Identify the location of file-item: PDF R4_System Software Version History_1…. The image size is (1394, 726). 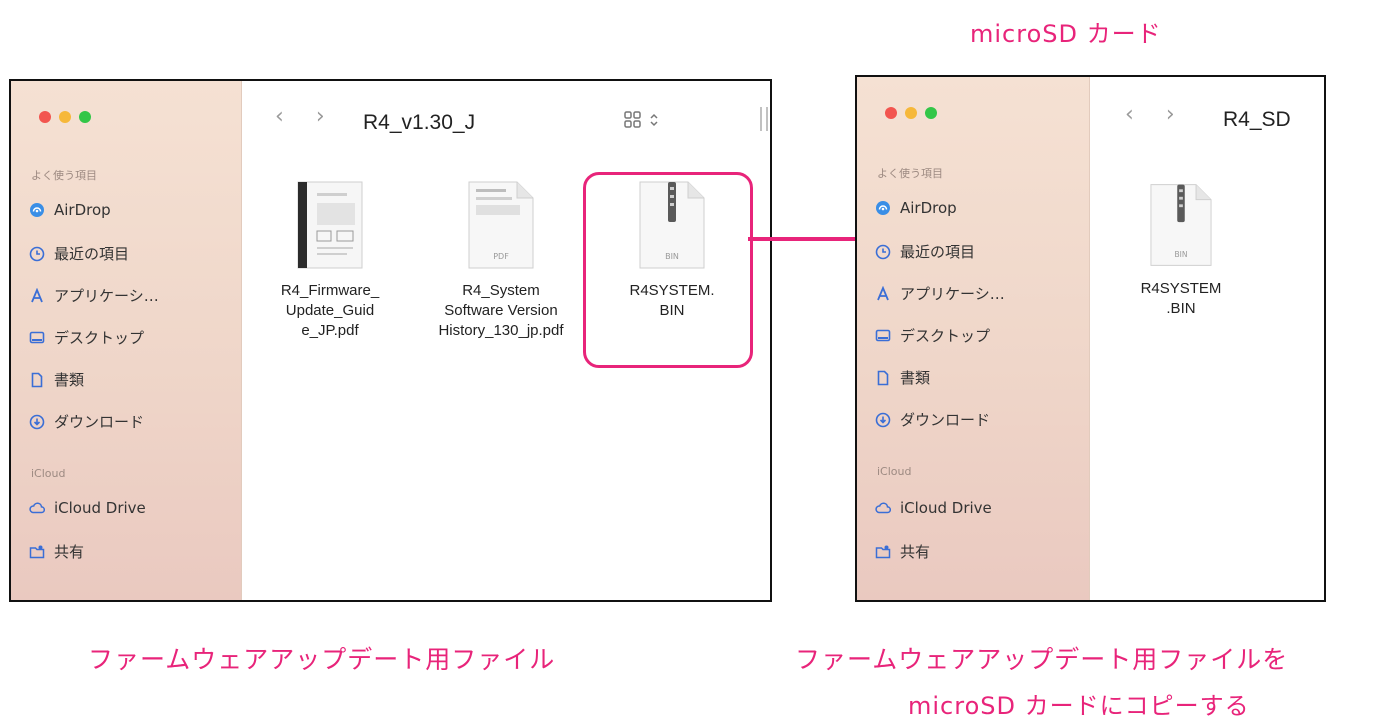
(501, 261).